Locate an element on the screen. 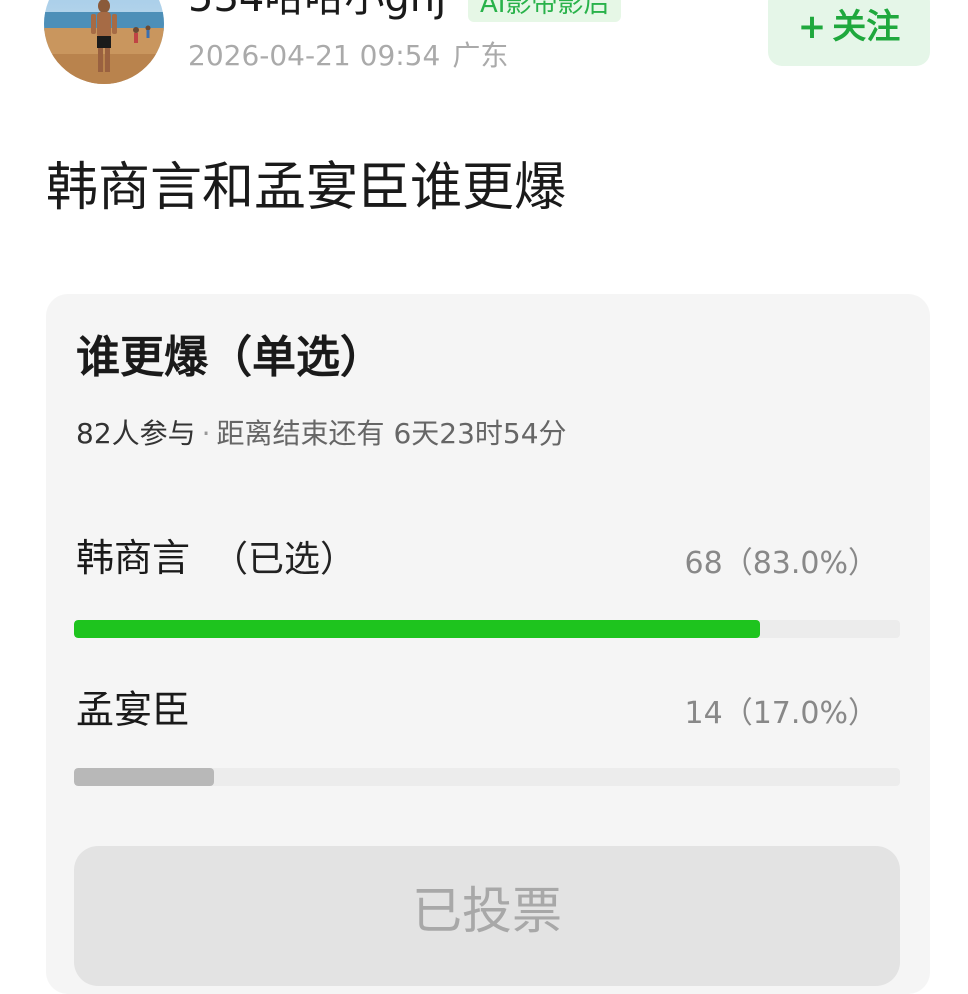  poll-option-label: 韩商言 （已选） is located at coordinates (216, 559).